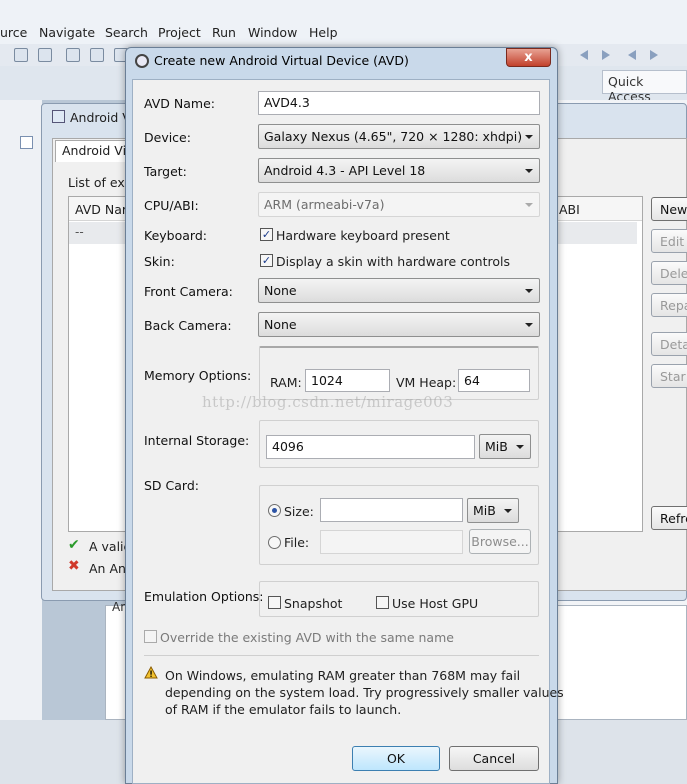  What do you see at coordinates (323, 32) in the screenshot?
I see `menu-help: Help` at bounding box center [323, 32].